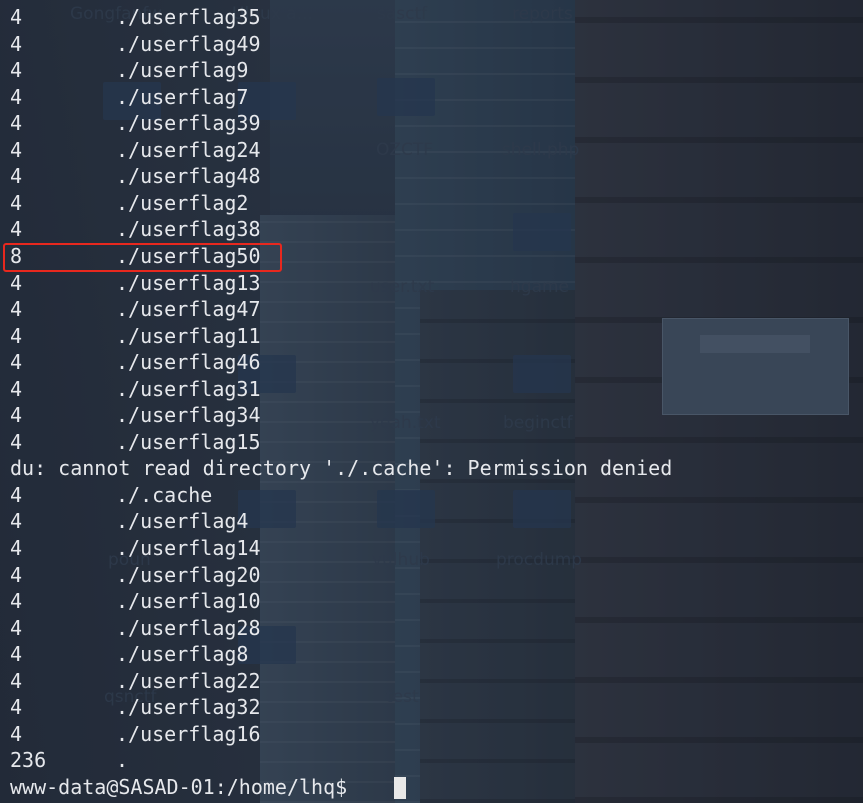  I want to click on file-path: ./userflag46, so click(188, 362).